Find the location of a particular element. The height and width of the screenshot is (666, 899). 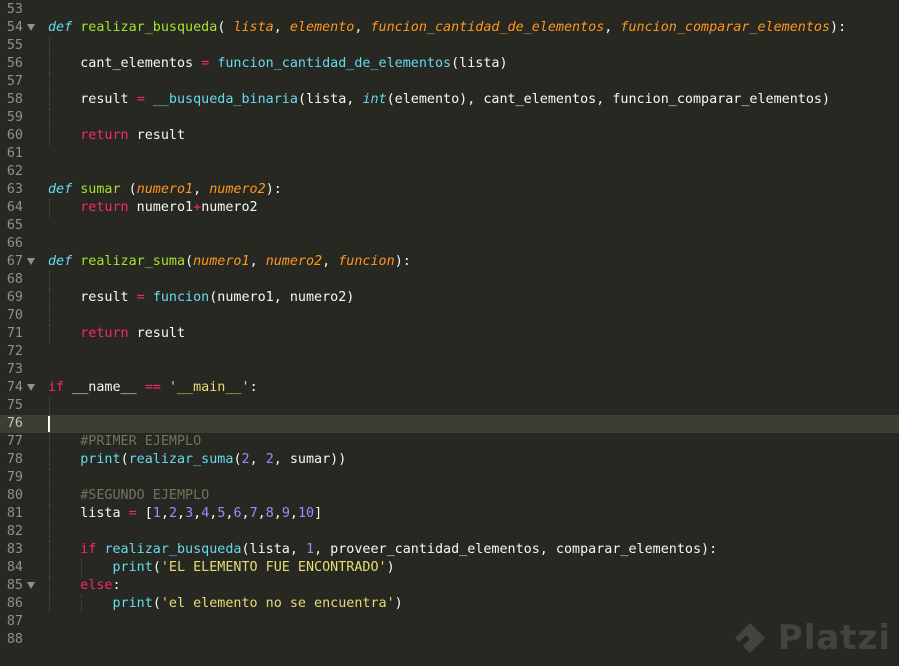

code-token: else is located at coordinates (96, 585).